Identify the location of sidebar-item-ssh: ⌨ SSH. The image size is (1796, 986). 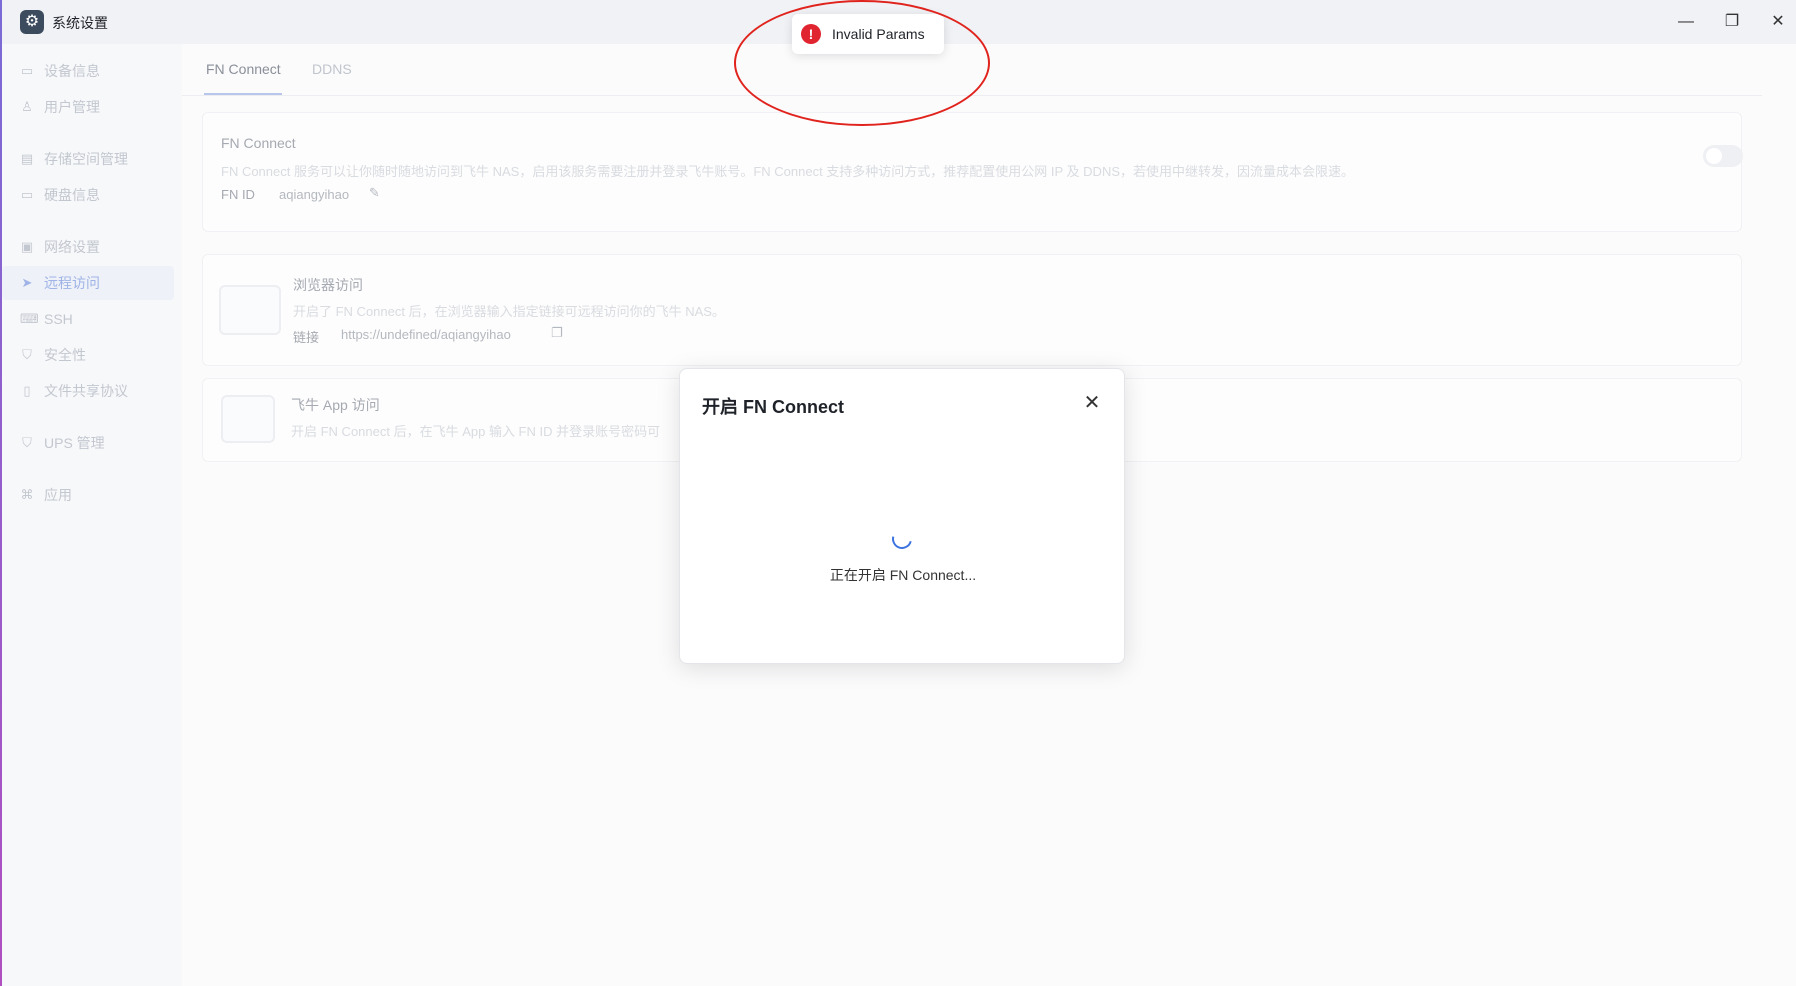
(88, 319).